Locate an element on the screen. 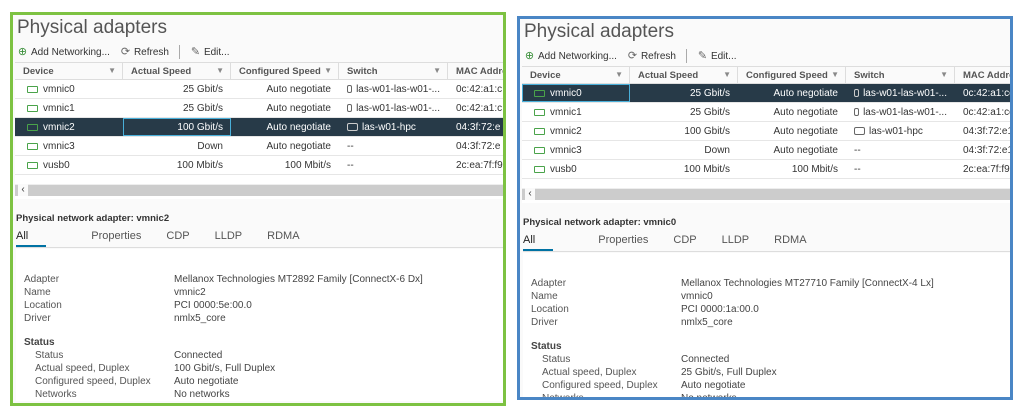  detail-value: PCI 0000:1a:00.0 is located at coordinates (720, 309).